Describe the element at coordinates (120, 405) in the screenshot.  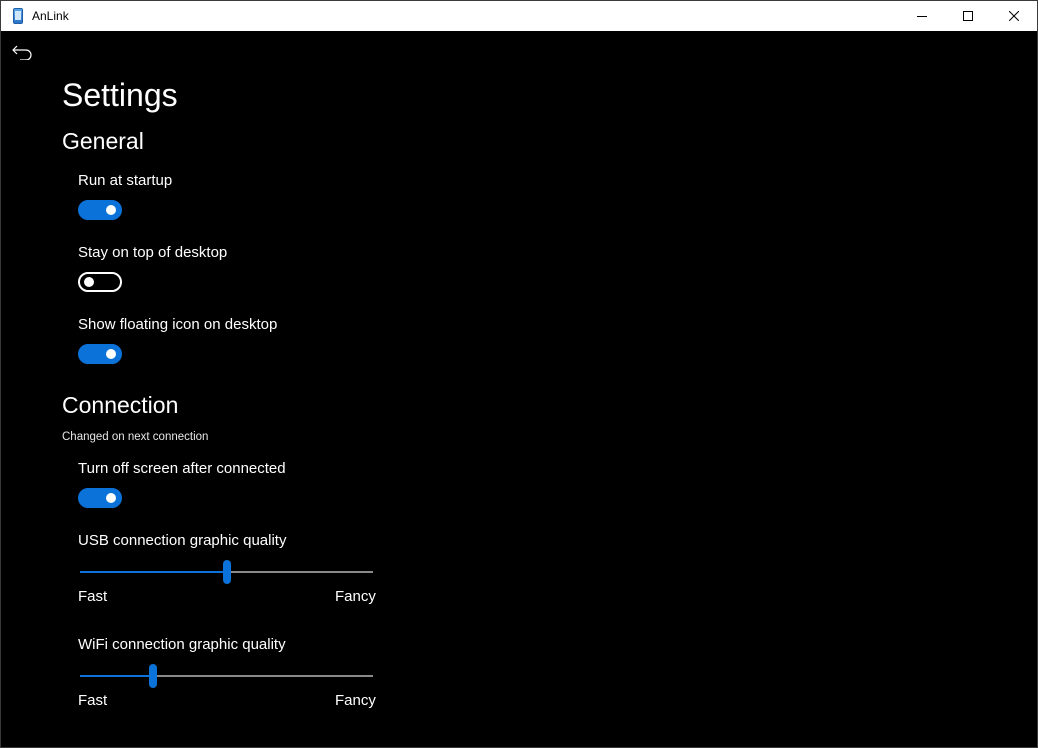
I see `section-title-connection: Connection` at that location.